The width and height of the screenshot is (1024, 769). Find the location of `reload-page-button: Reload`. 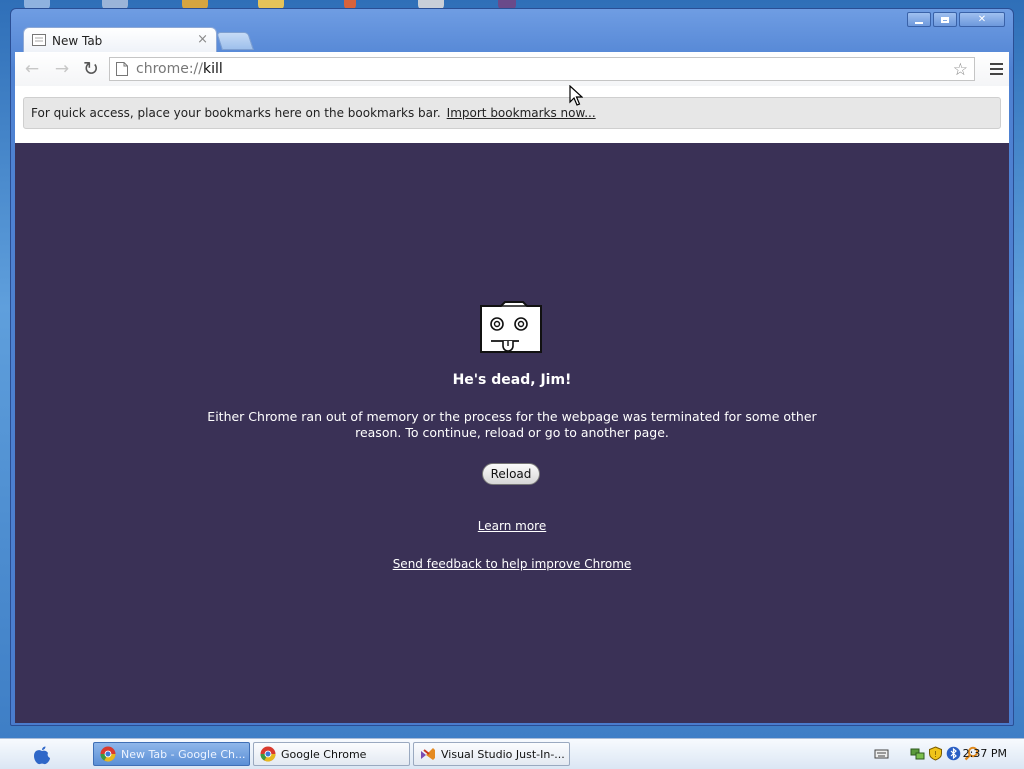

reload-page-button: Reload is located at coordinates (511, 474).